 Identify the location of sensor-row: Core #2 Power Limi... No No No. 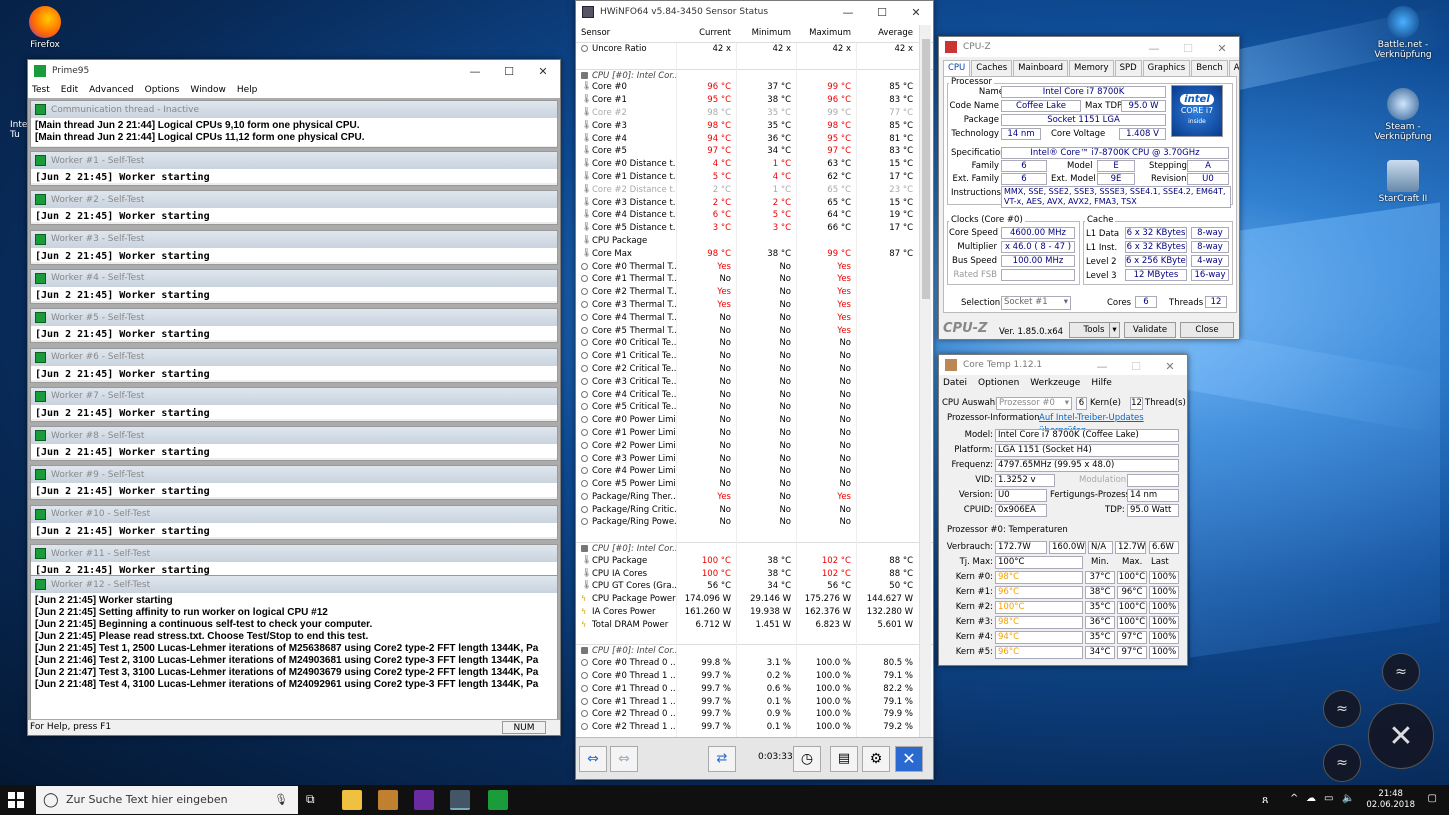
(754, 446).